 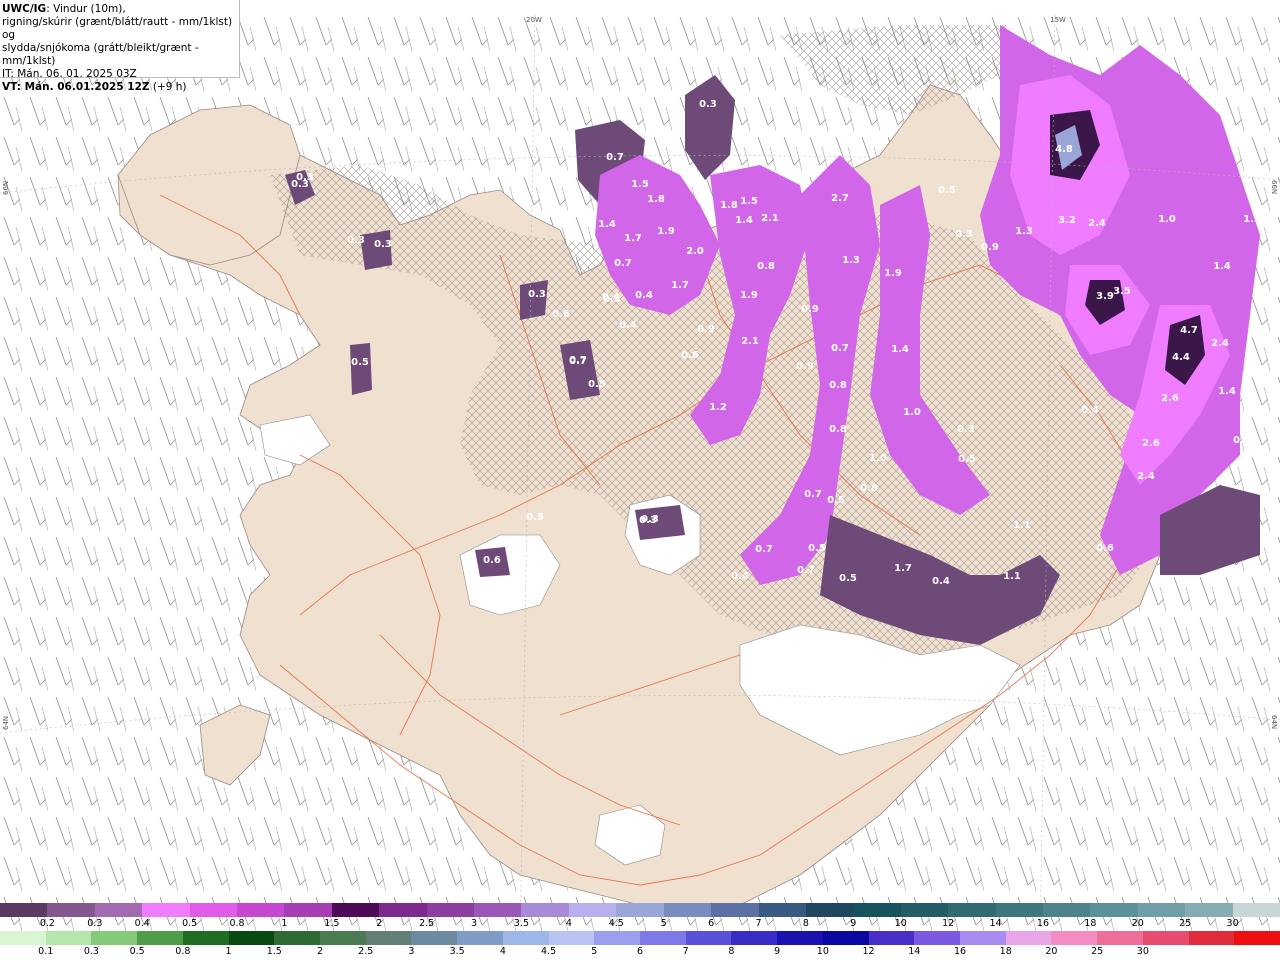 I want to click on legend-label: 3.5, so click(x=521, y=923).